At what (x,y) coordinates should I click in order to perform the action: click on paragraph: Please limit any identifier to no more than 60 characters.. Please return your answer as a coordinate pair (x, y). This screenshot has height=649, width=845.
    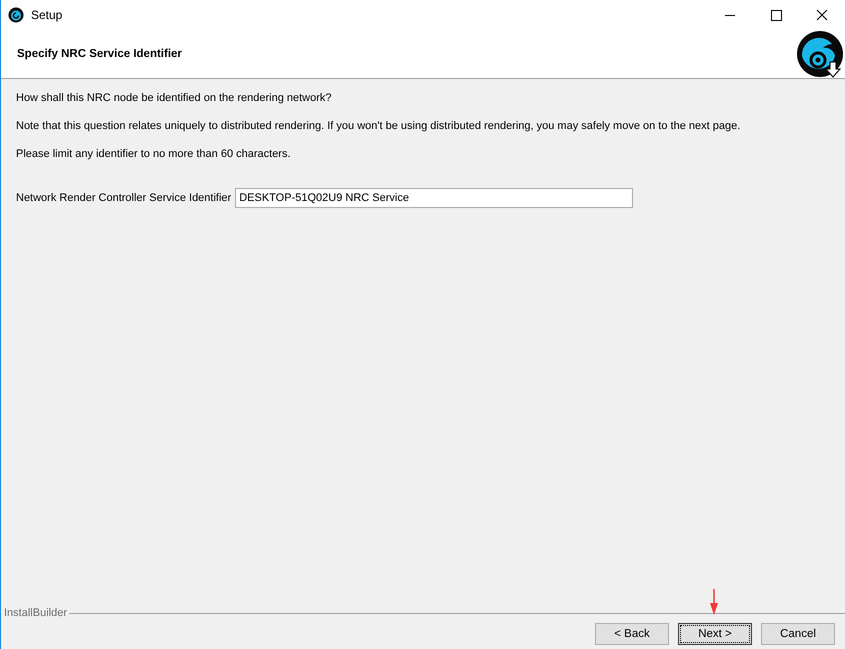
    Looking at the image, I should click on (154, 154).